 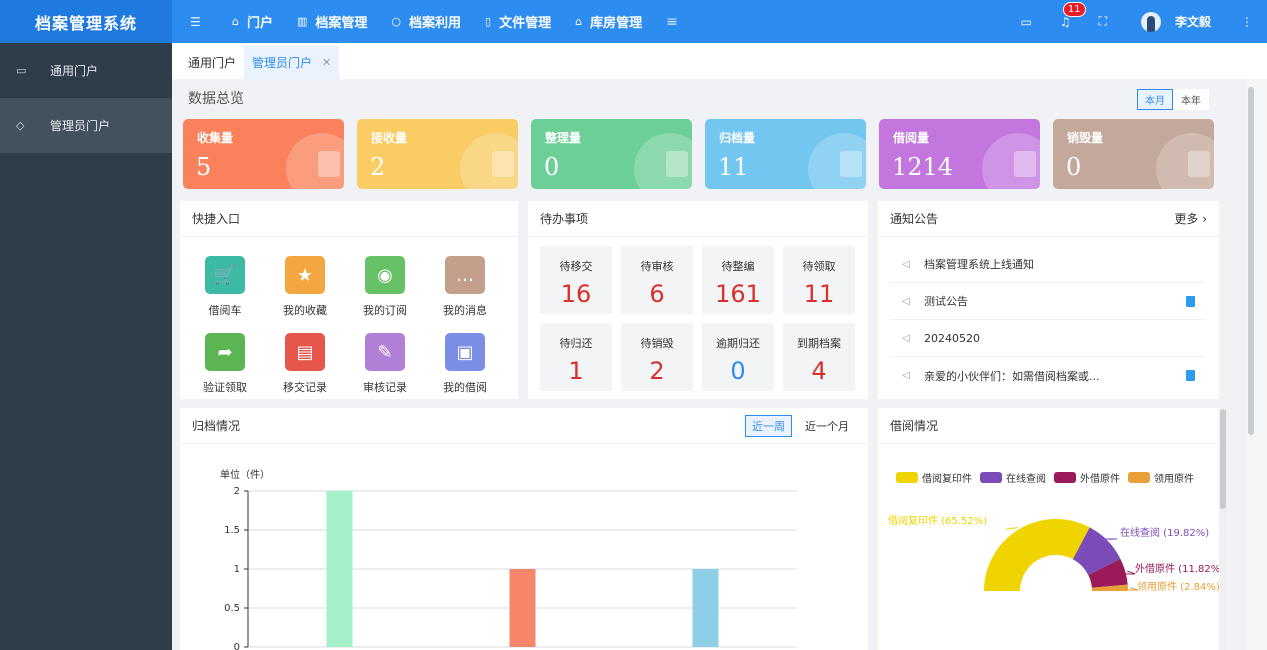 What do you see at coordinates (212, 62) in the screenshot?
I see `tab-general-portal: 通用门户` at bounding box center [212, 62].